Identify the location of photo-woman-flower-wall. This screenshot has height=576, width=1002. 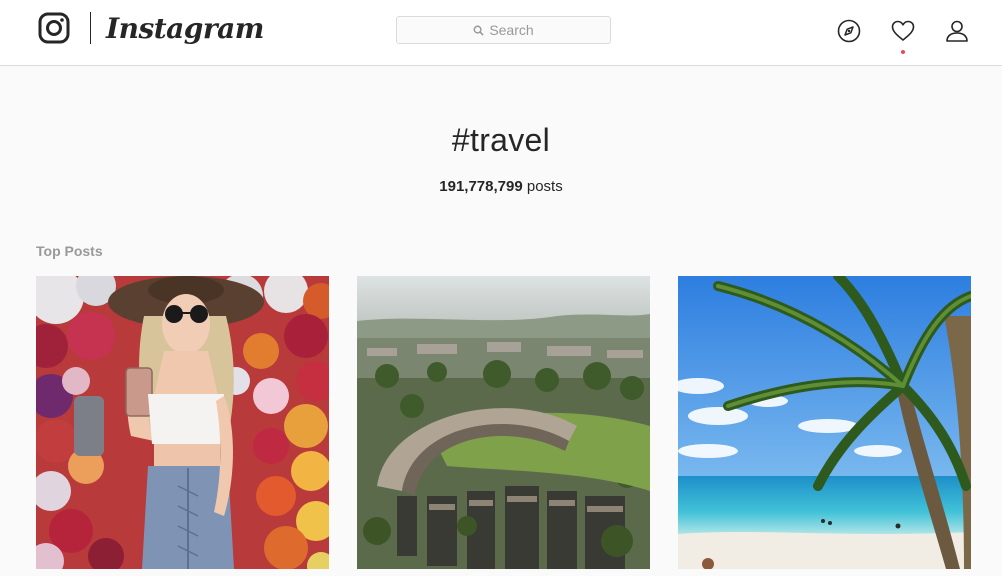
(182, 422).